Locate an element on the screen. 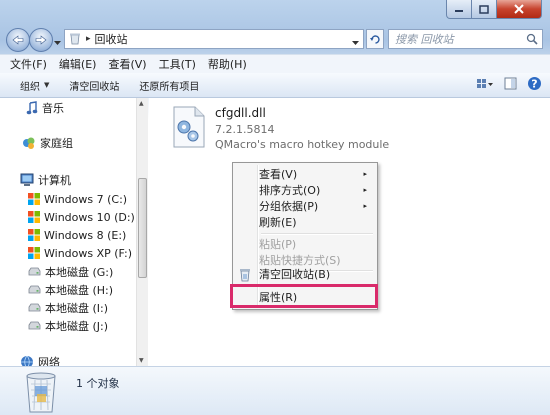  change-view-button is located at coordinates (485, 84).